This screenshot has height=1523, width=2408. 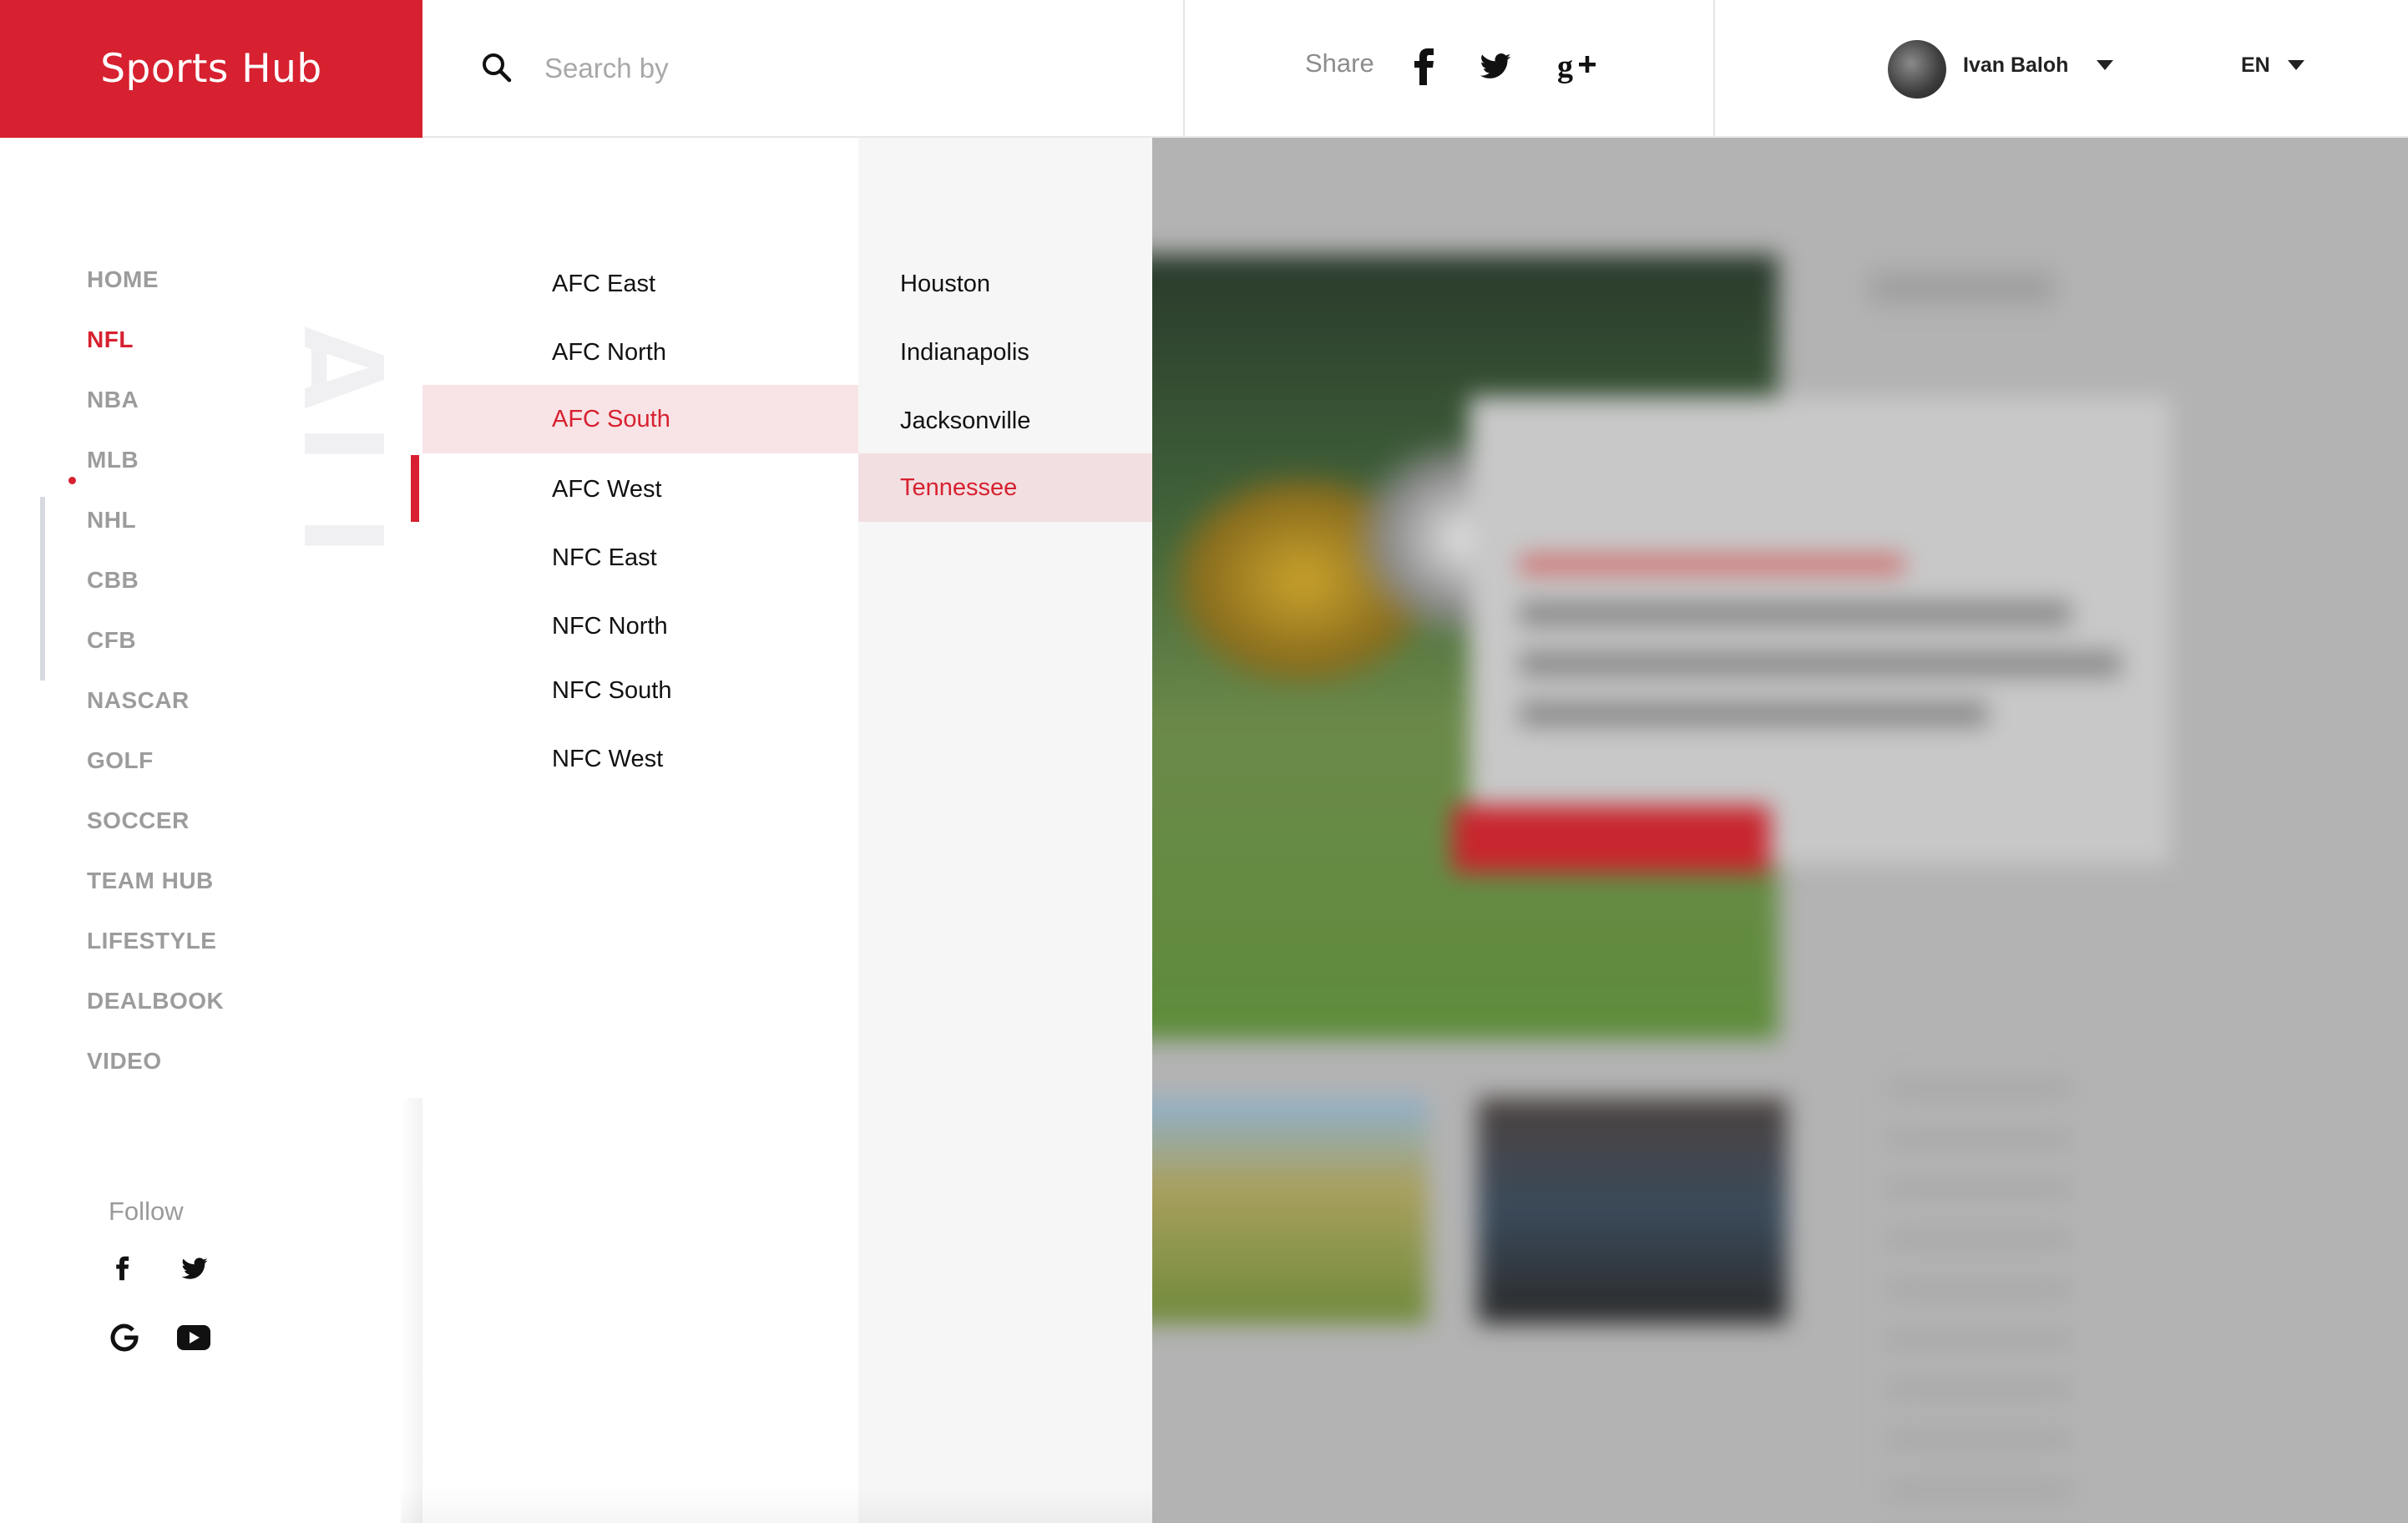 What do you see at coordinates (113, 580) in the screenshot?
I see `sidebar-item-cbb: CBB` at bounding box center [113, 580].